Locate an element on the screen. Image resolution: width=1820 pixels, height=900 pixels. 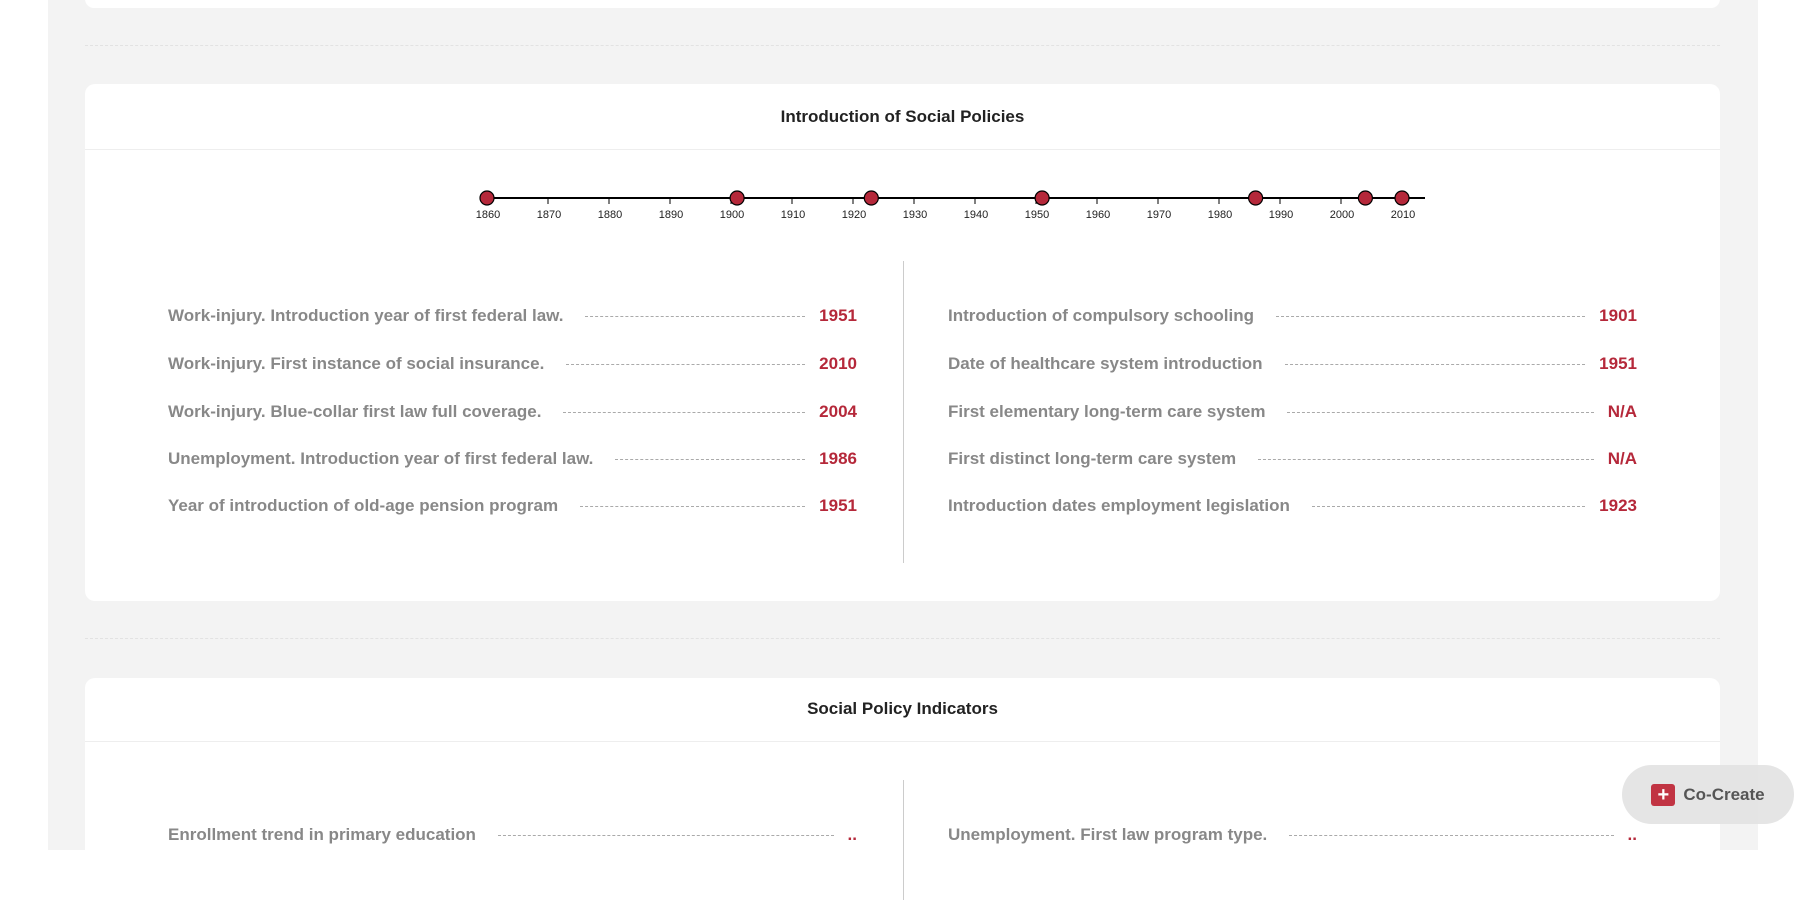
tick-label: 1860 is located at coordinates (488, 215).